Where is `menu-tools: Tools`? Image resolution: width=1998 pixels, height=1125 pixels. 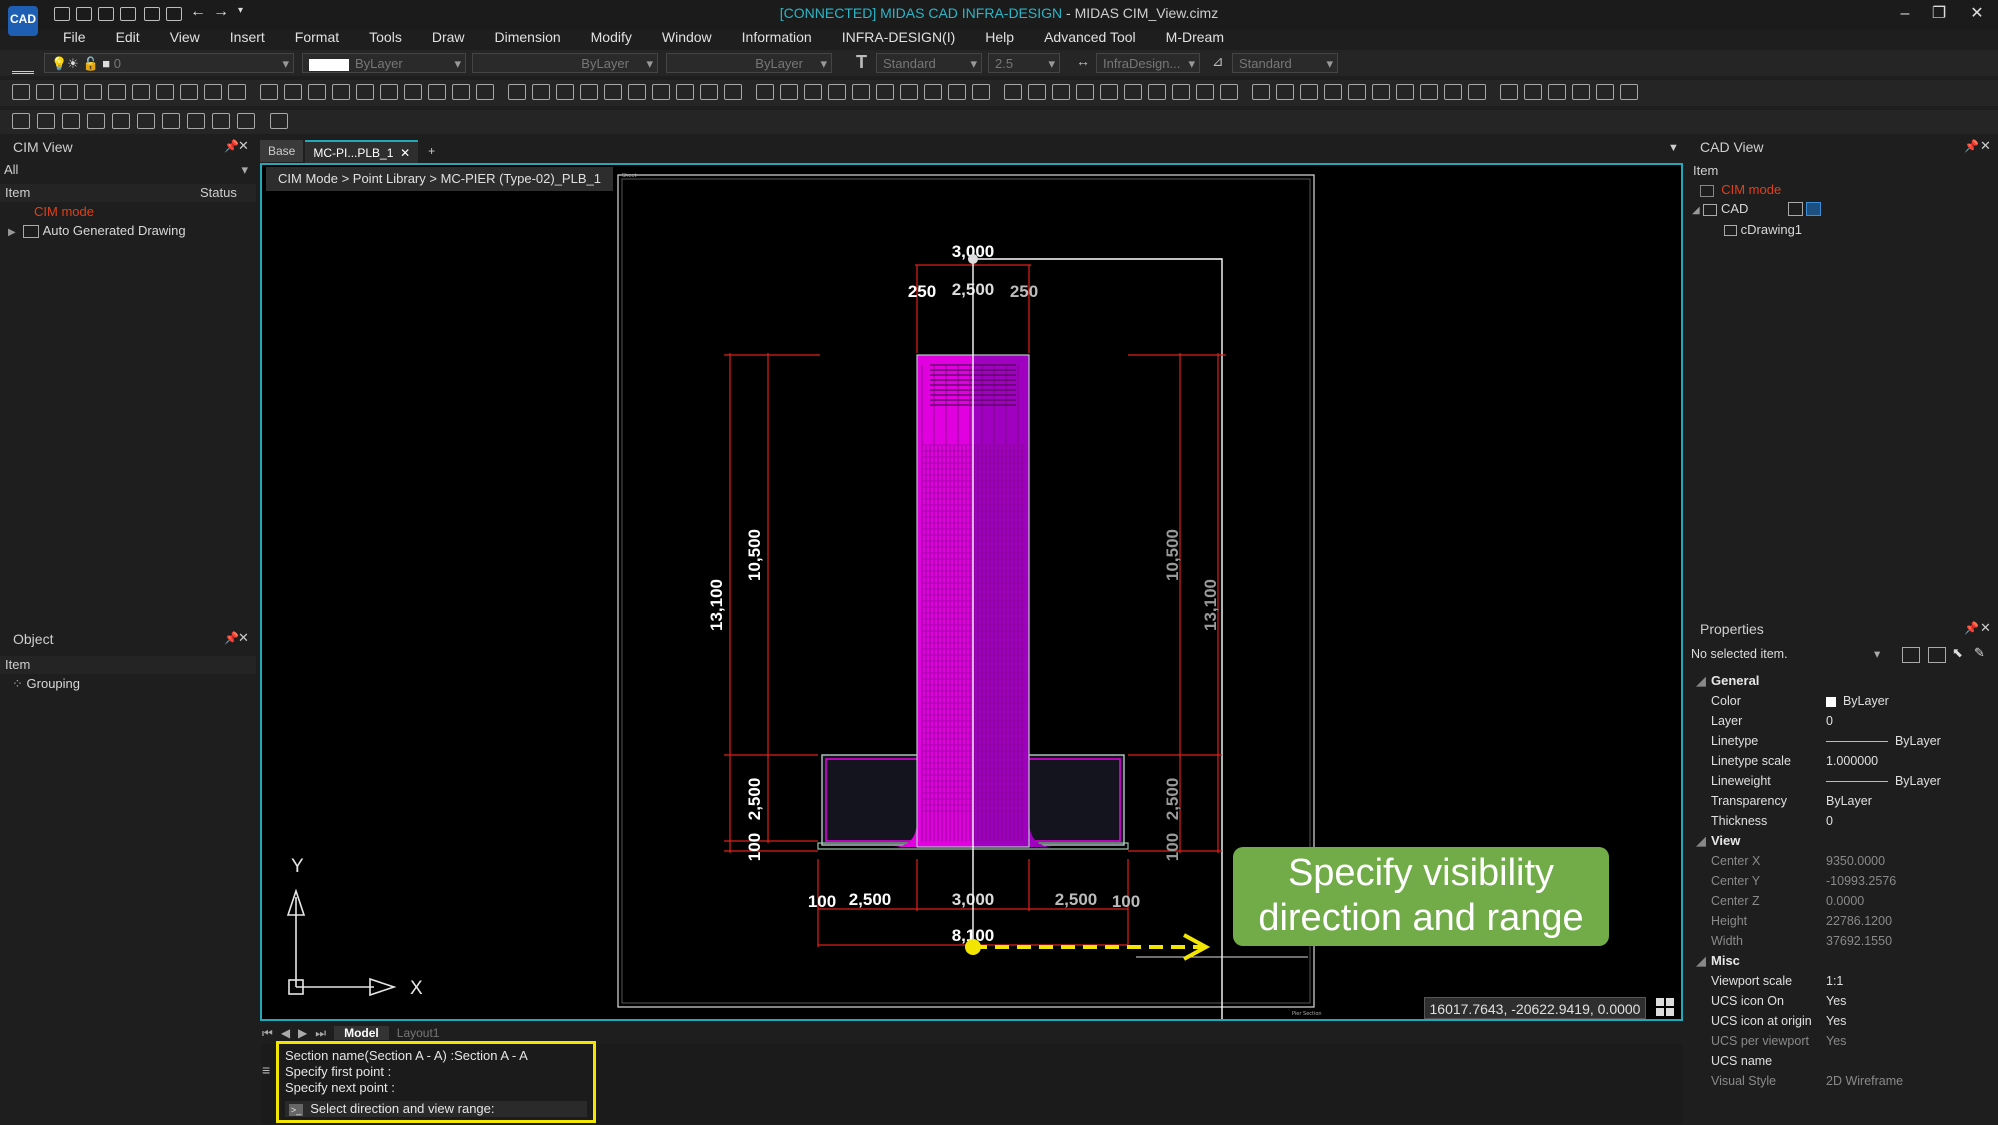 menu-tools: Tools is located at coordinates (385, 37).